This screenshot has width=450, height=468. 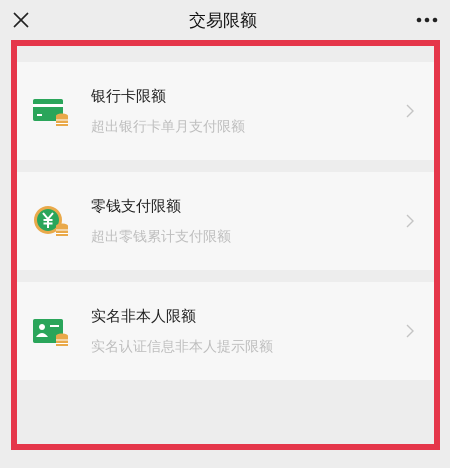 What do you see at coordinates (161, 237) in the screenshot?
I see `item-subtitle: 超出零钱累计支付限额` at bounding box center [161, 237].